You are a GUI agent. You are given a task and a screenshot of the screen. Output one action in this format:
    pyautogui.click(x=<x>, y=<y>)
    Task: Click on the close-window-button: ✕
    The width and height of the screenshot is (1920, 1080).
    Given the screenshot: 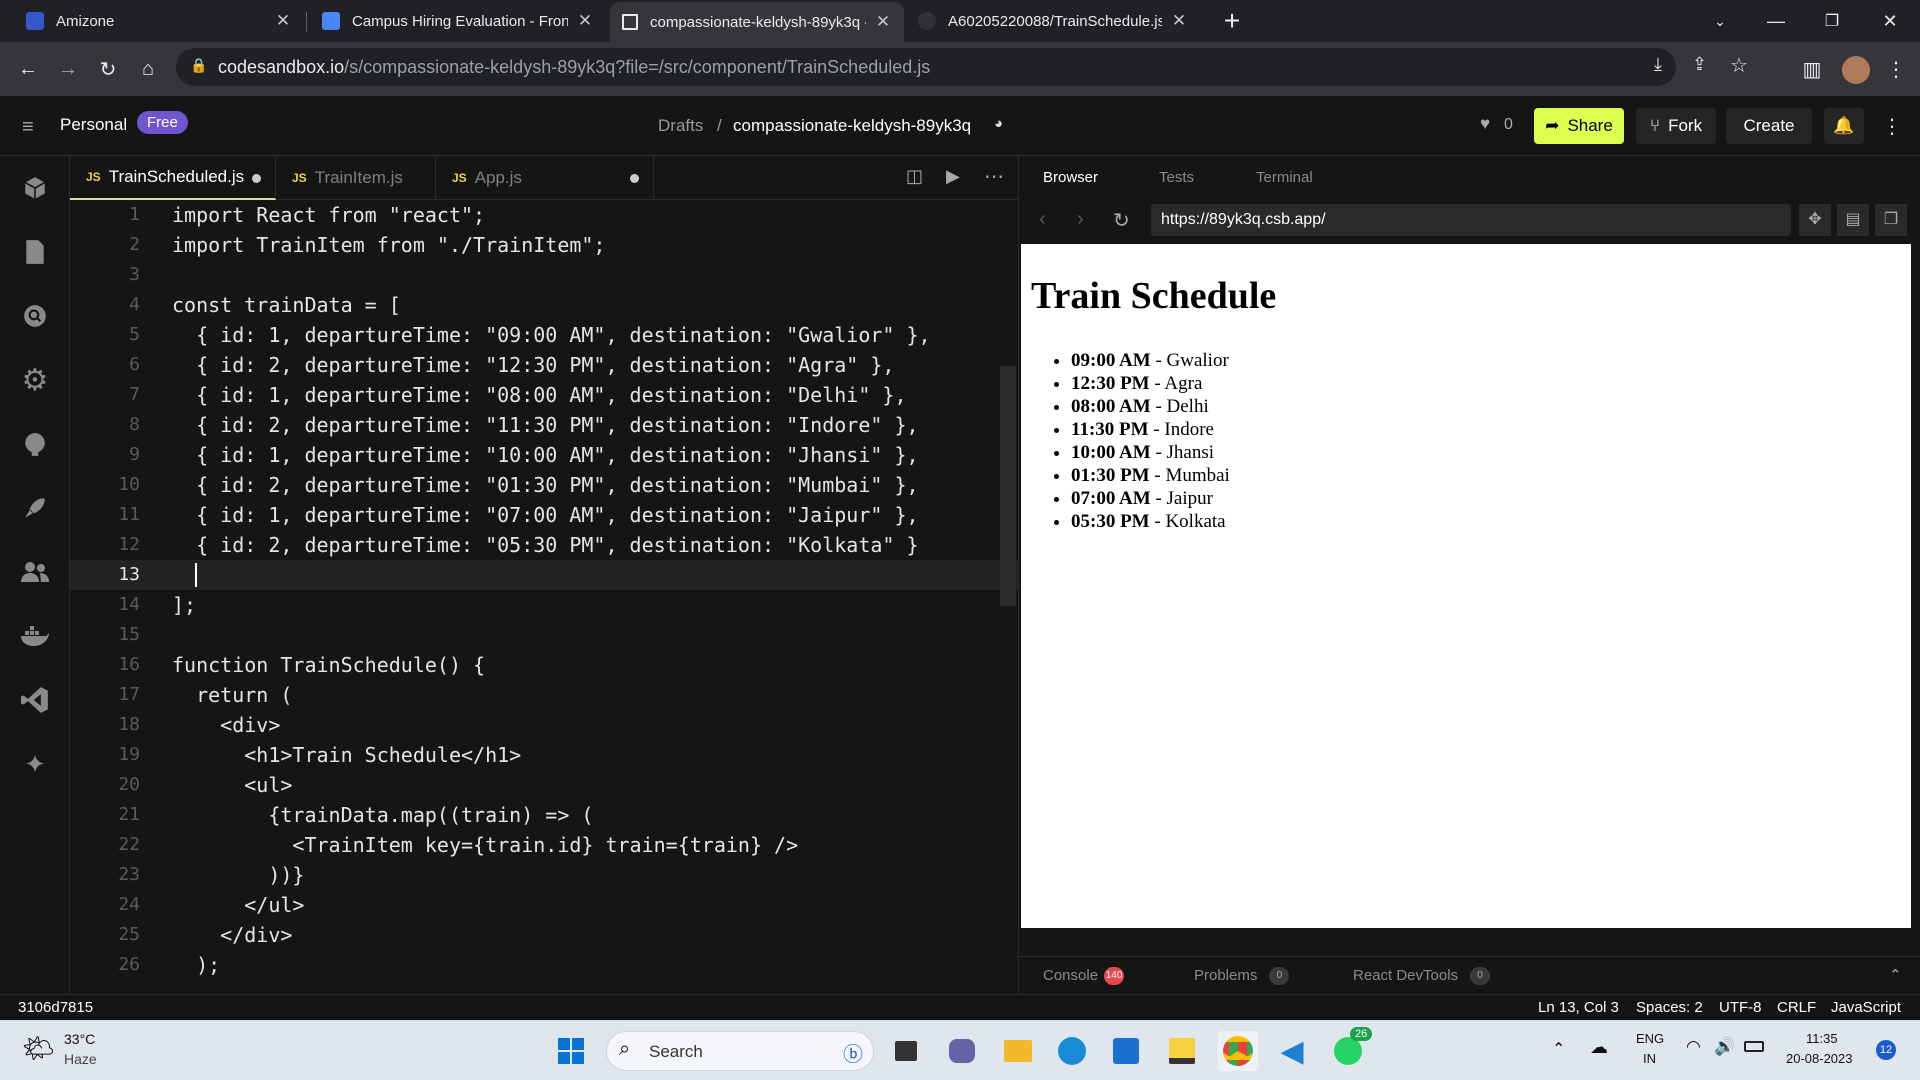 What is the action you would take?
    pyautogui.click(x=1890, y=21)
    